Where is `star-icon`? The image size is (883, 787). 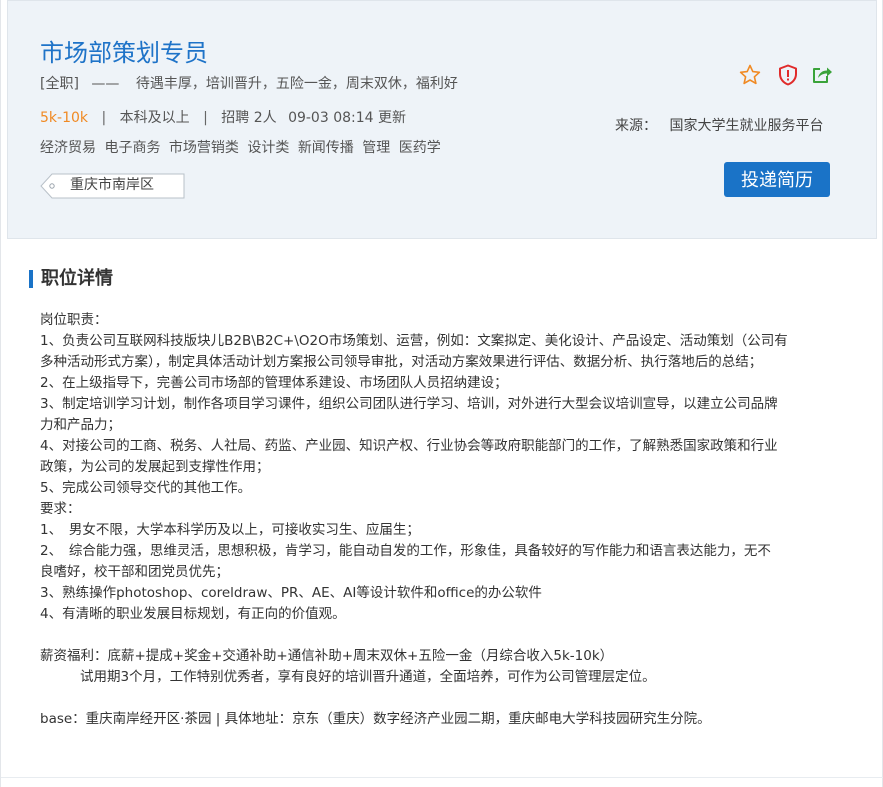
star-icon is located at coordinates (750, 75).